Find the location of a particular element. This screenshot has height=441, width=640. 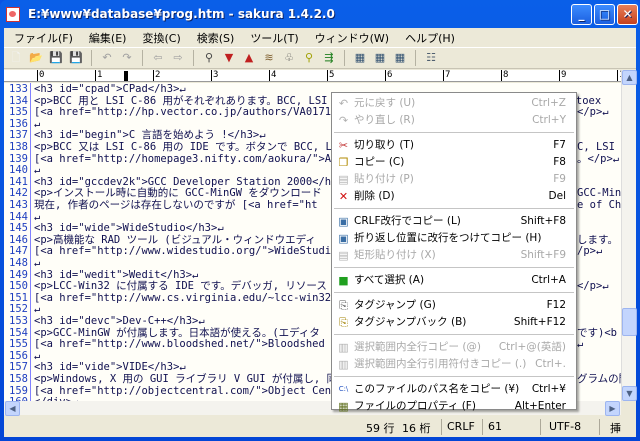

new-file-icon: 🗋 is located at coordinates (16, 58).